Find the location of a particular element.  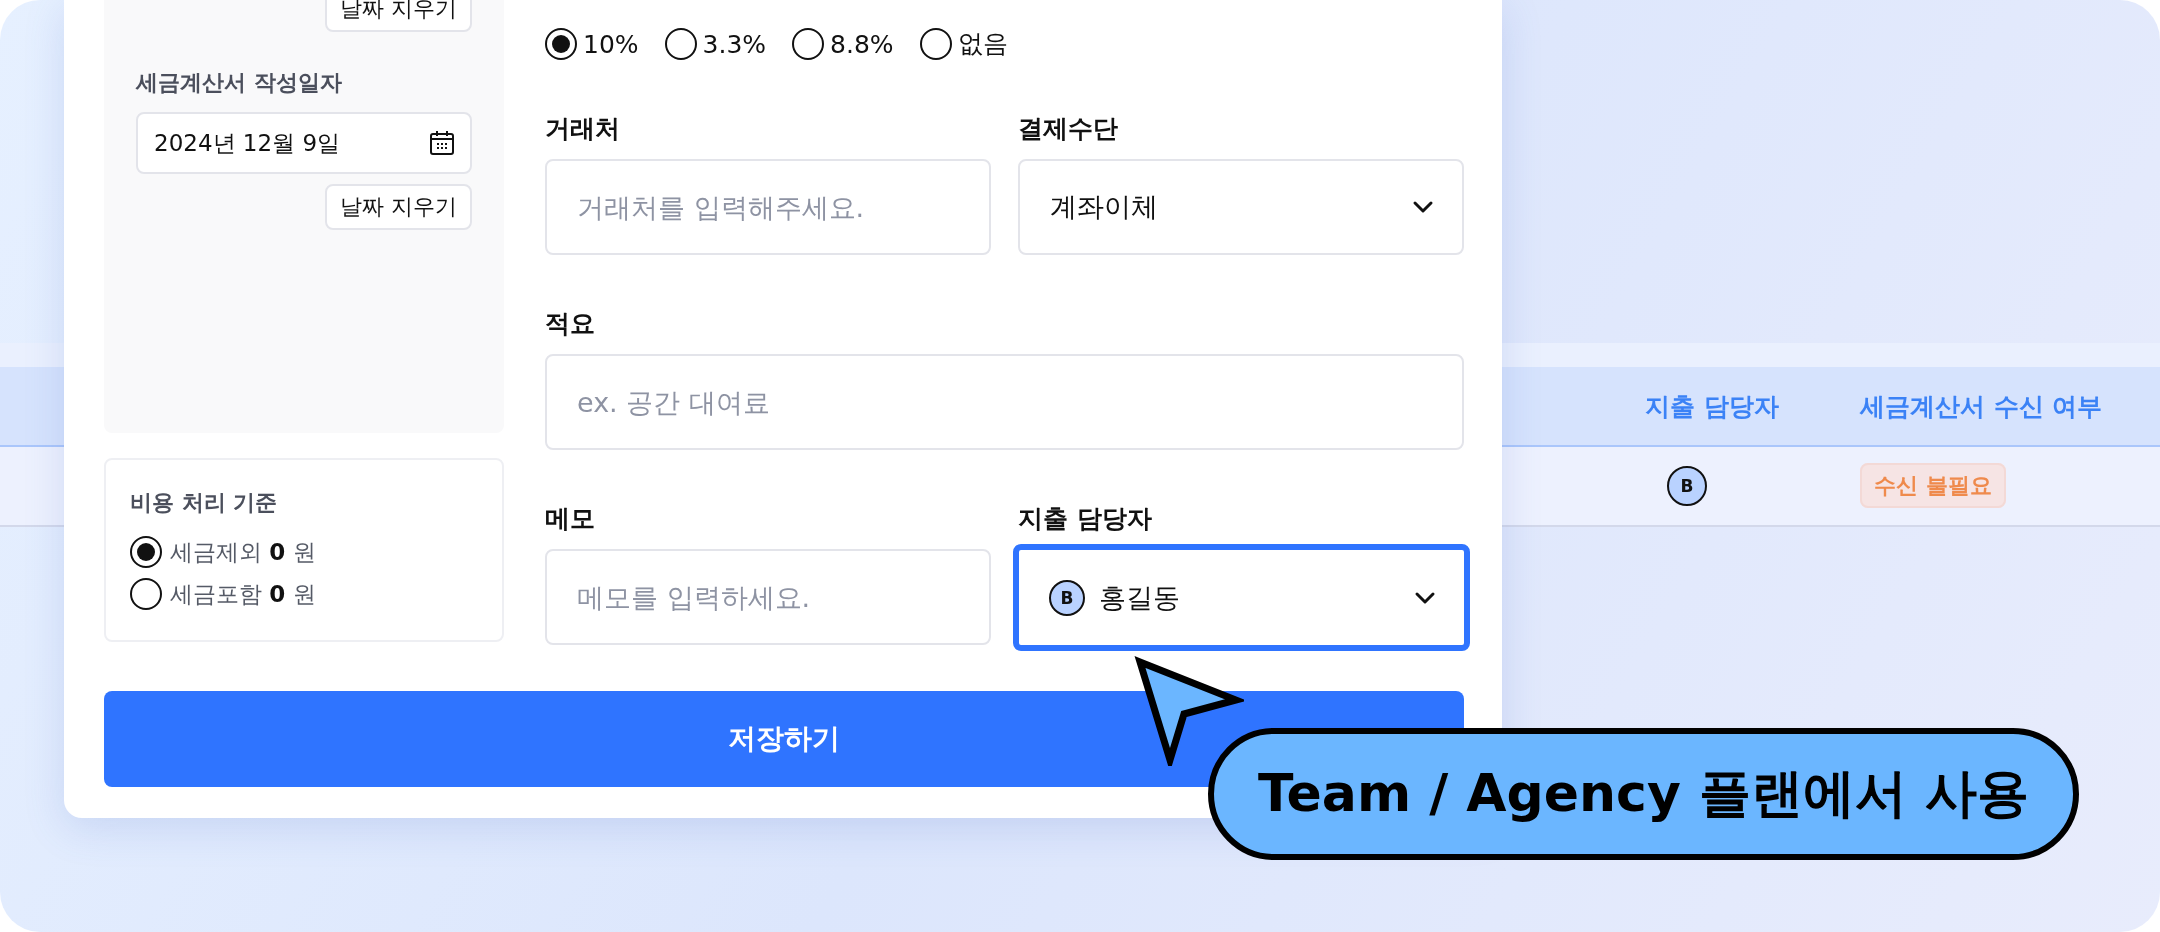

field-label: 메모 is located at coordinates (570, 519).